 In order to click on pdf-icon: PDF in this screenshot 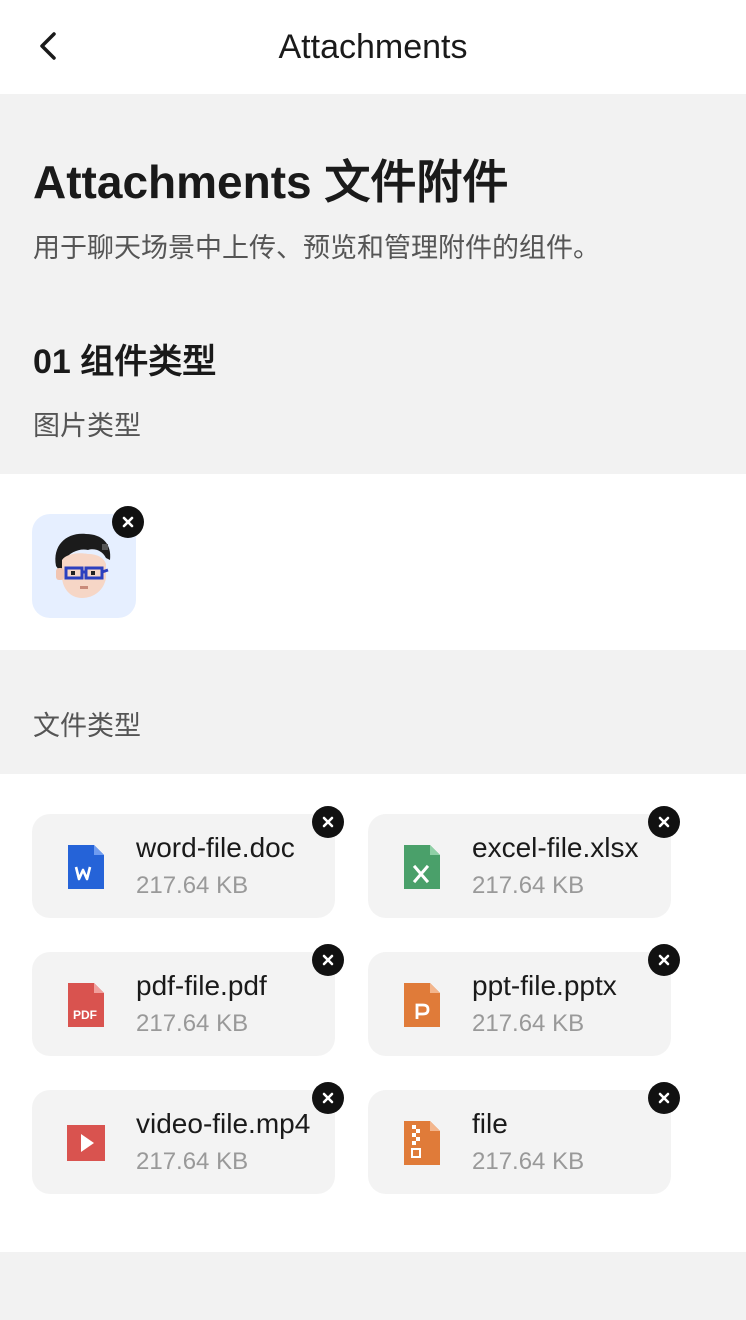, I will do `click(86, 1005)`.